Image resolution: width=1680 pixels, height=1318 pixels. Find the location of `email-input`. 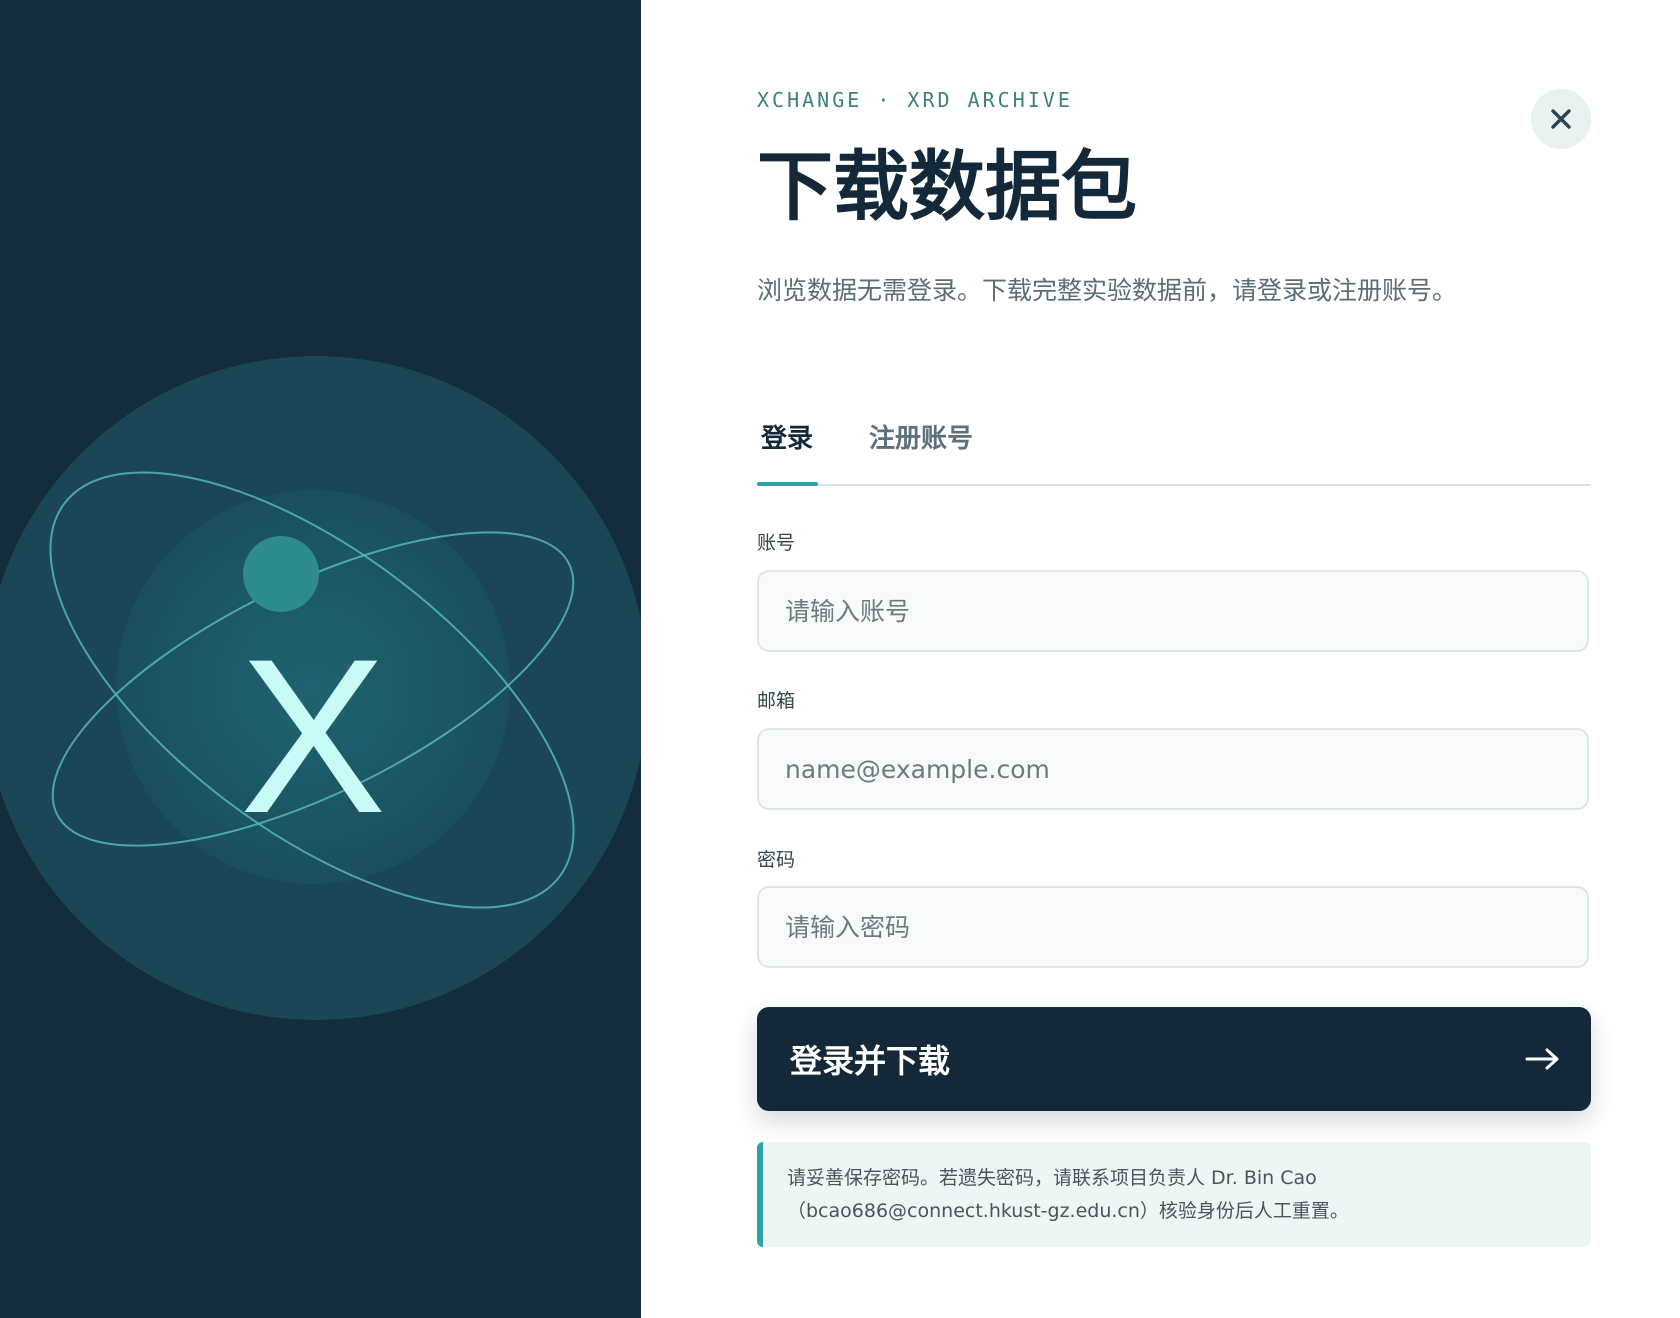

email-input is located at coordinates (1173, 769).